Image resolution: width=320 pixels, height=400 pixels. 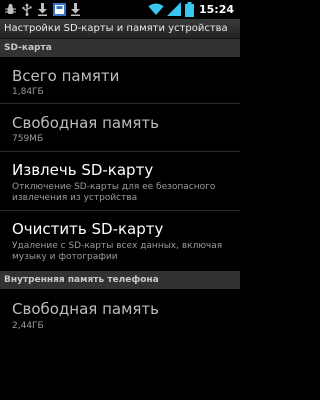 I want to click on battery-icon, so click(x=189, y=9).